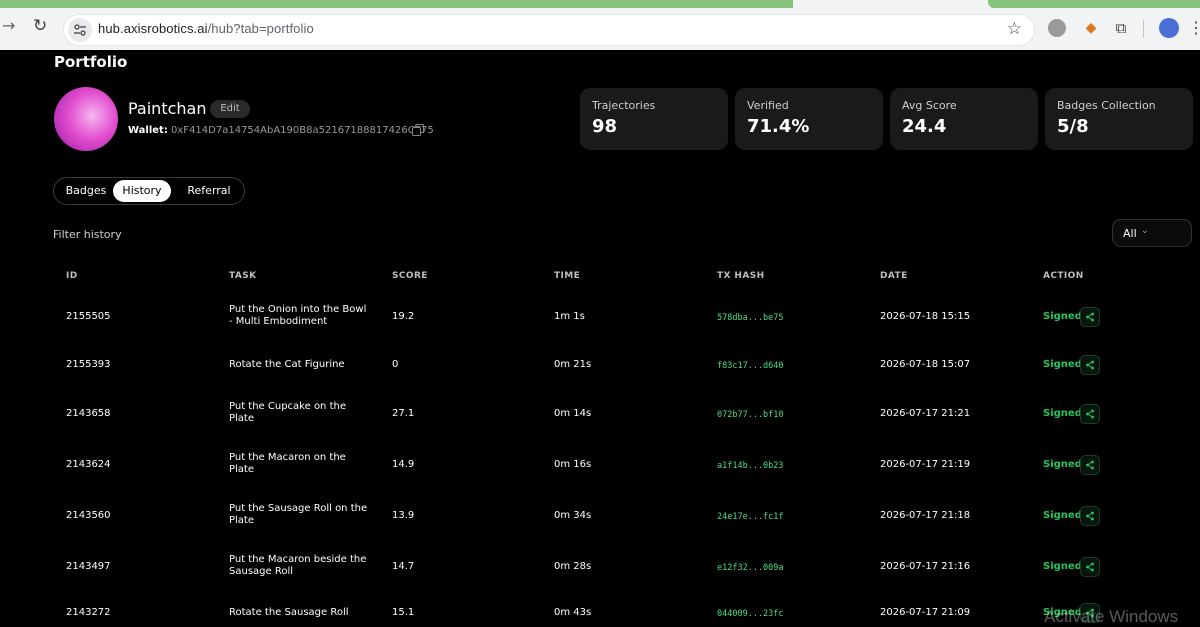  What do you see at coordinates (964, 119) in the screenshot?
I see `stat-card-avg-score: Avg Score 24.4` at bounding box center [964, 119].